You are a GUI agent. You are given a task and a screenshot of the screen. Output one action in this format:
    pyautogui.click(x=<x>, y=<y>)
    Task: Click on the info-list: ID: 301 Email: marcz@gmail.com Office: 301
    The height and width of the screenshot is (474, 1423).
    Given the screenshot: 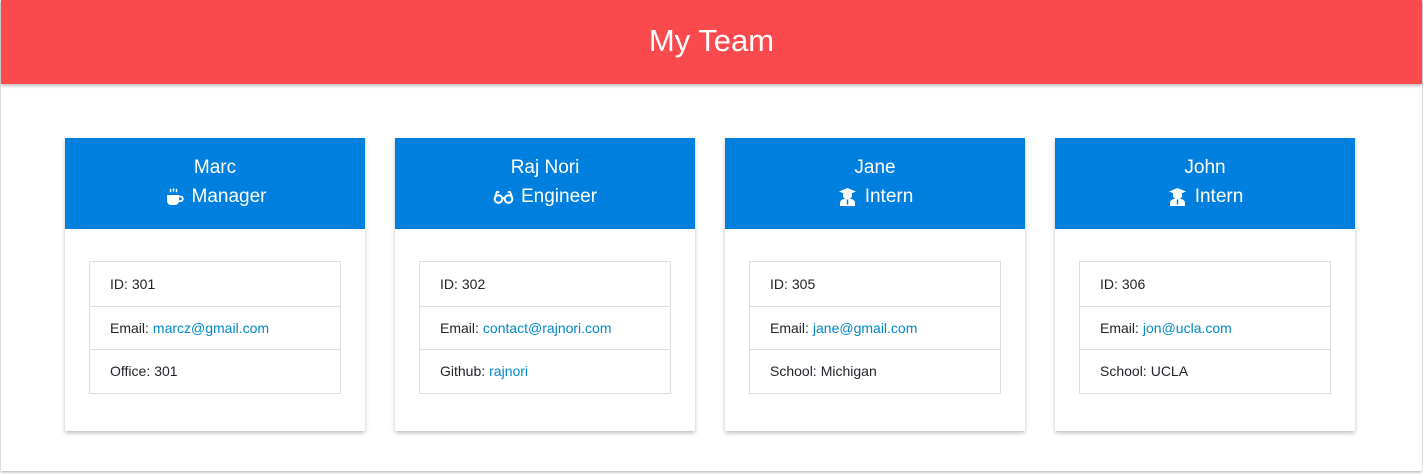 What is the action you would take?
    pyautogui.click(x=215, y=327)
    